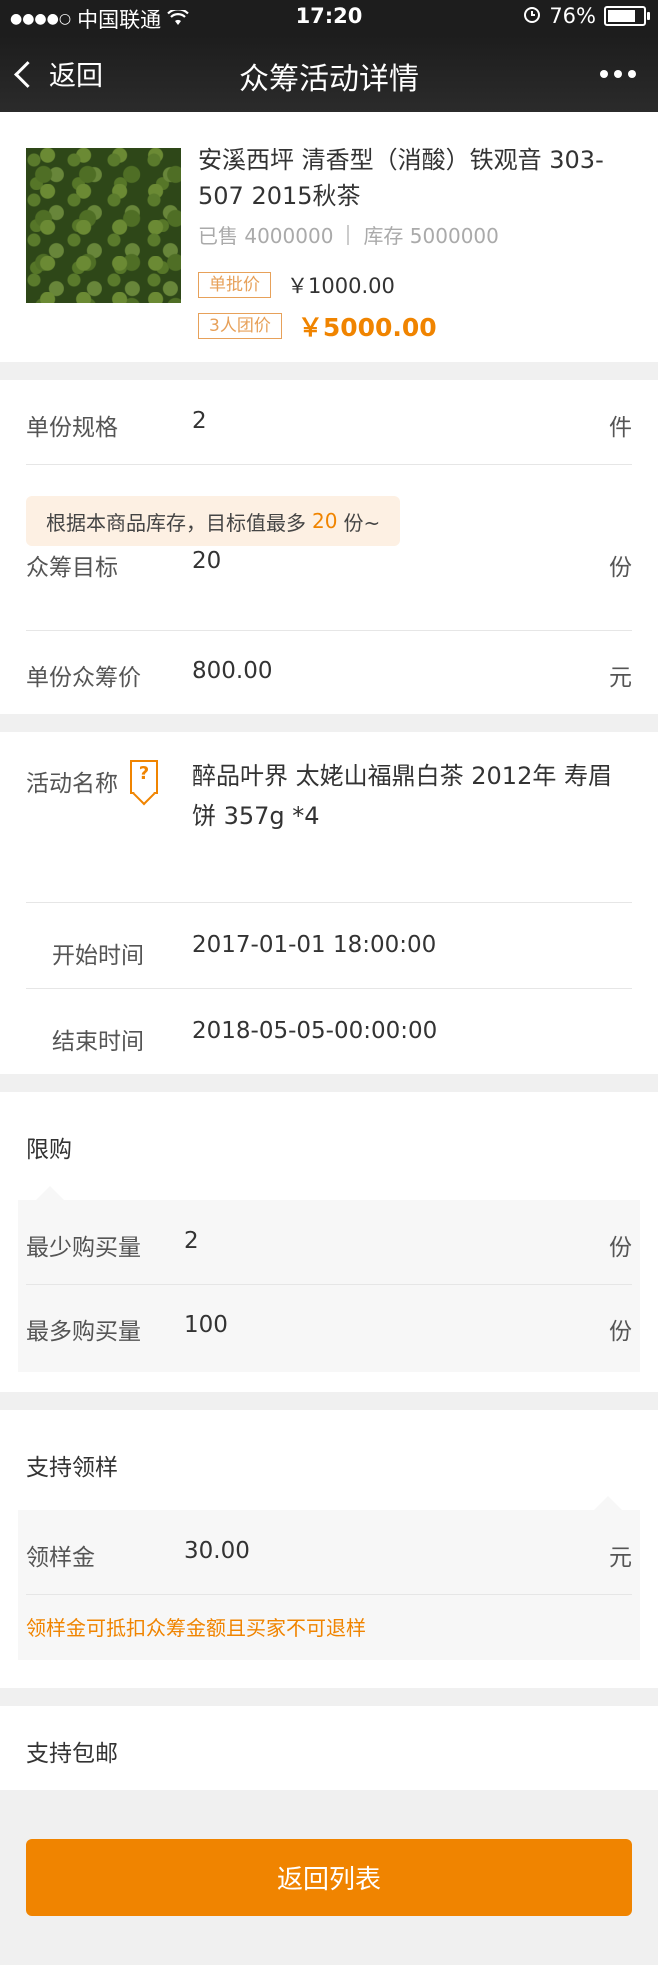 This screenshot has height=1965, width=658. Describe the element at coordinates (620, 1558) in the screenshot. I see `sample-fee-unit: 元` at that location.